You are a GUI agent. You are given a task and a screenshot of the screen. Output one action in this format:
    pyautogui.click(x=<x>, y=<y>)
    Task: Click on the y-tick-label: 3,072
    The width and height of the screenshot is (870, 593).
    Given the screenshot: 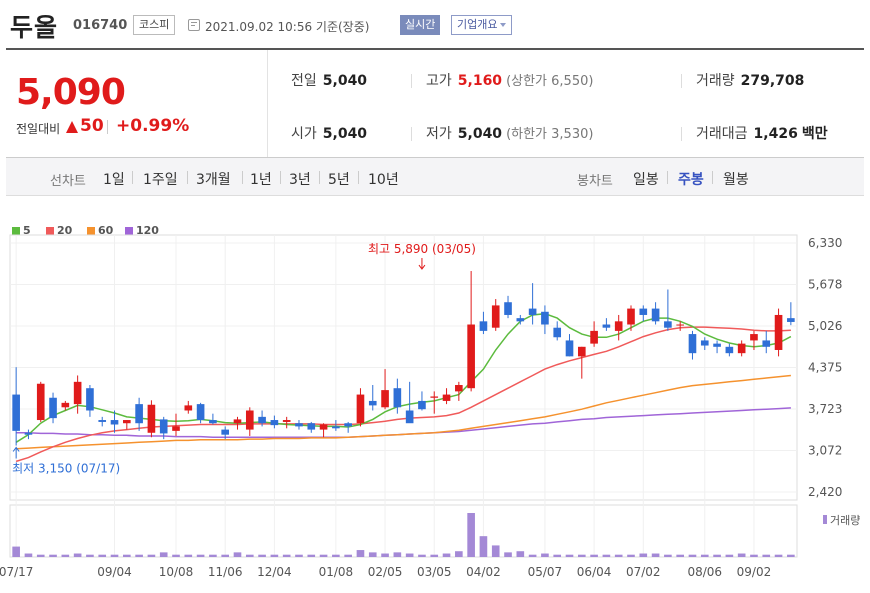 What is the action you would take?
    pyautogui.click(x=825, y=450)
    